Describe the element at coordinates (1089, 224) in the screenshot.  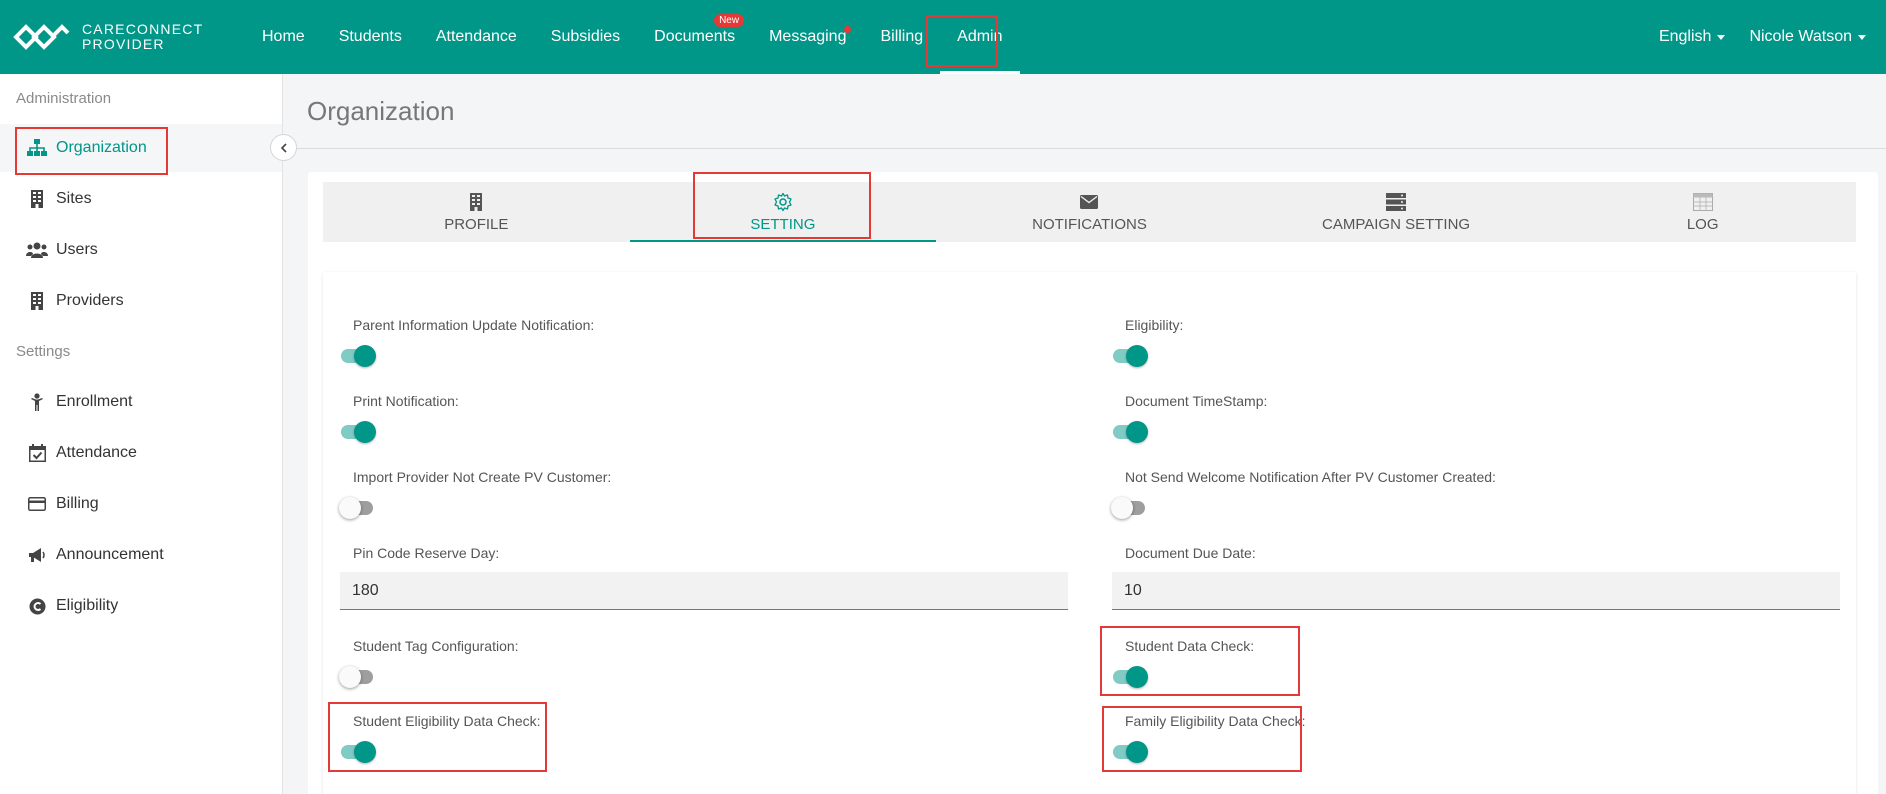
I see `tab-label: NOTIFICATIONS` at that location.